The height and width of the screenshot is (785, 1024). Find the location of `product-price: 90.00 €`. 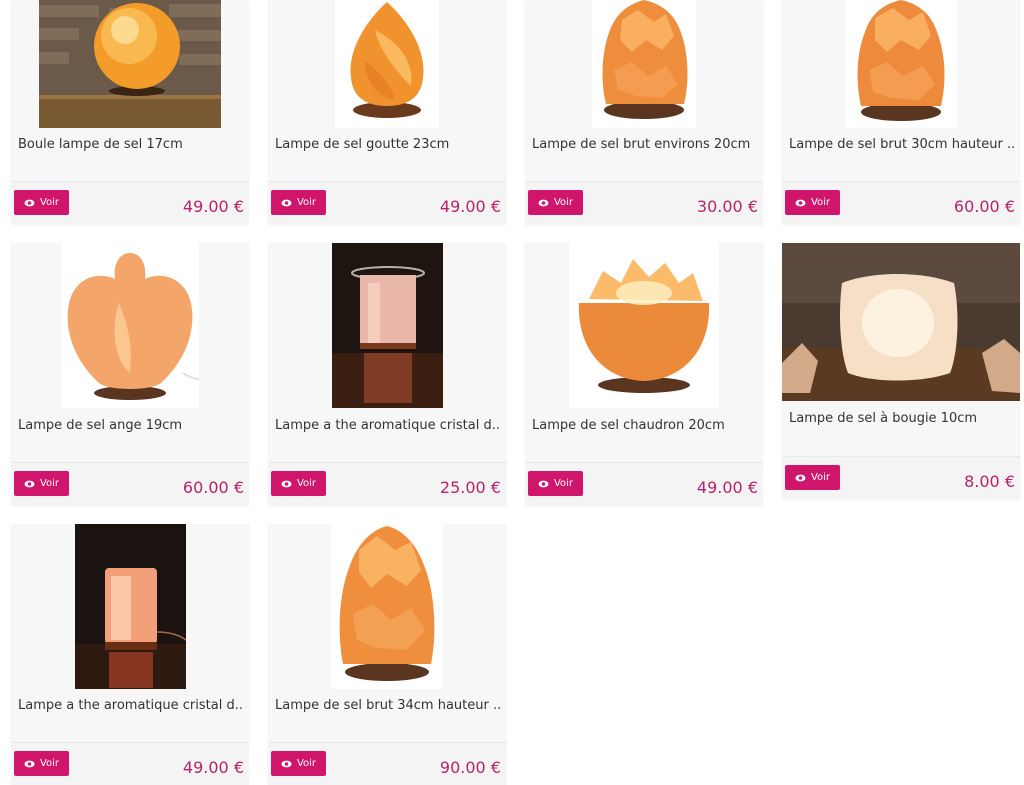

product-price: 90.00 € is located at coordinates (470, 767).